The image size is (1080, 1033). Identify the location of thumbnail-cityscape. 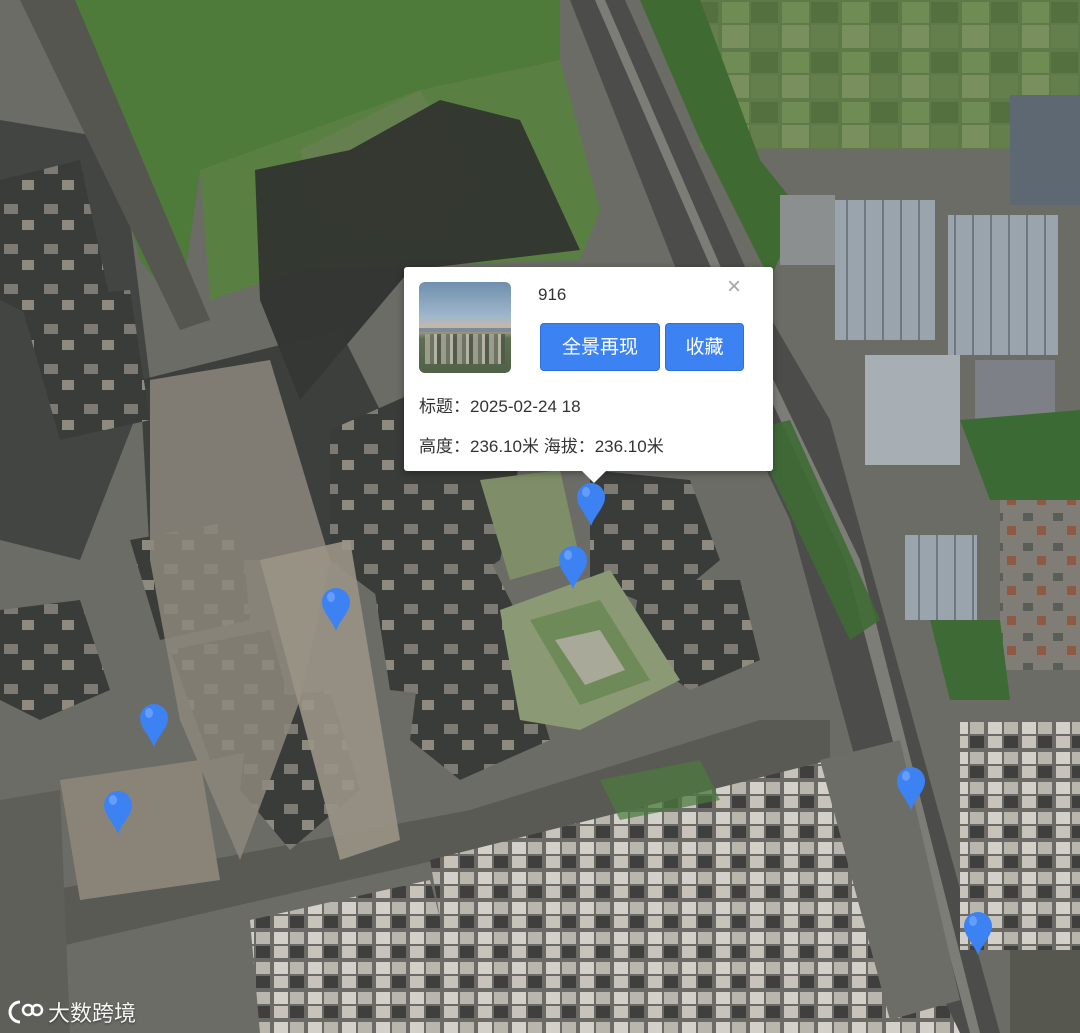
(465, 349).